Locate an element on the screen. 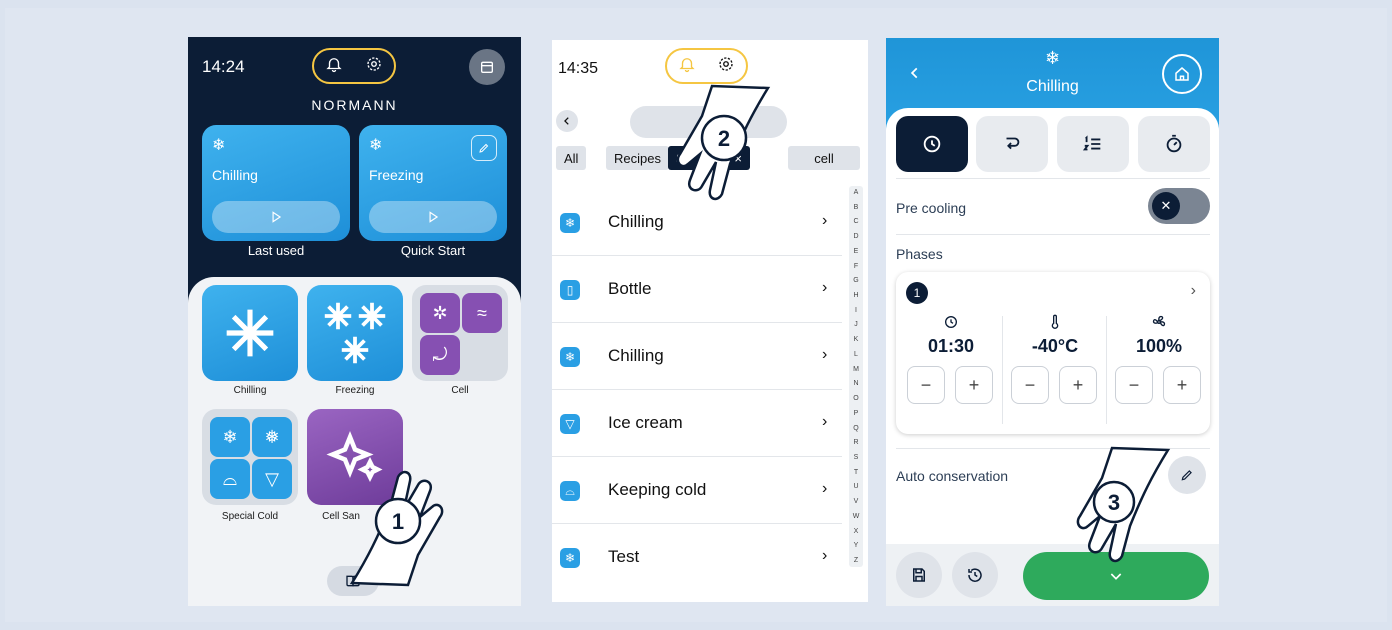 The image size is (1392, 630). card-chilling: ❄ Chilling is located at coordinates (276, 183).